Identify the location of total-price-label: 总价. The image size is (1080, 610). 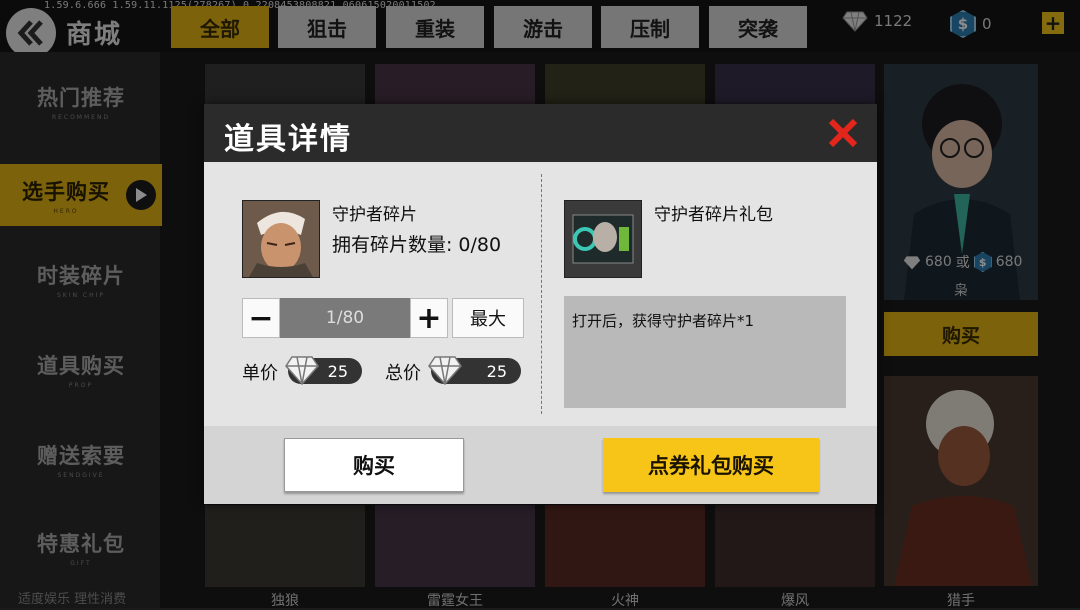
(403, 373).